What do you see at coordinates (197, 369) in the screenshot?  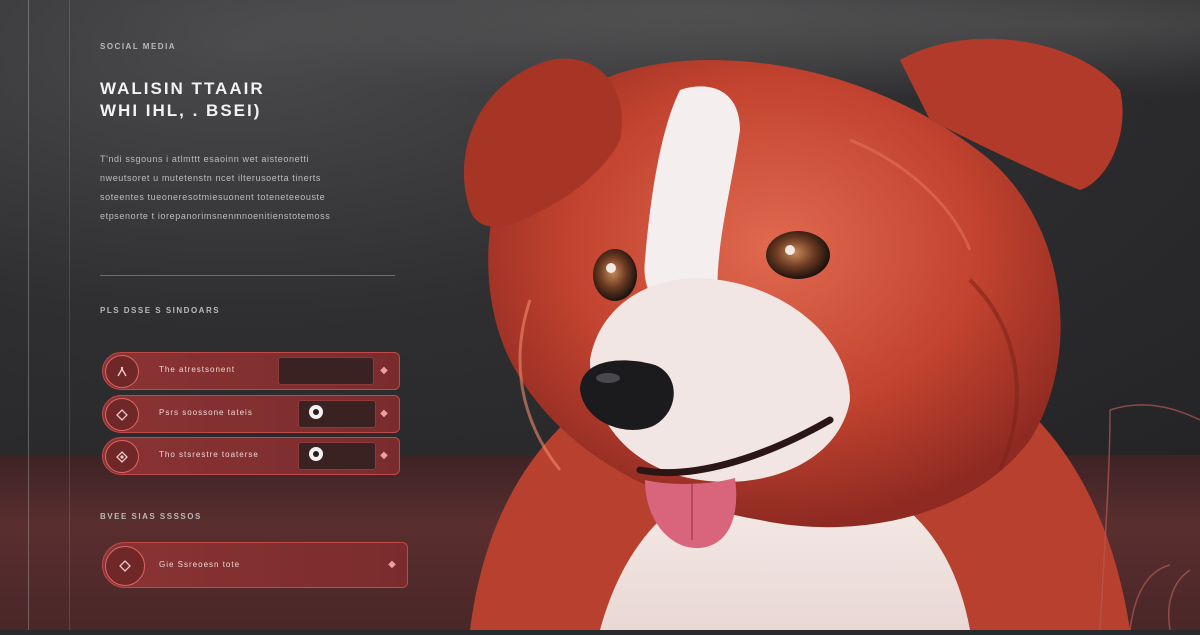 I see `option-label: The atrestsonent` at bounding box center [197, 369].